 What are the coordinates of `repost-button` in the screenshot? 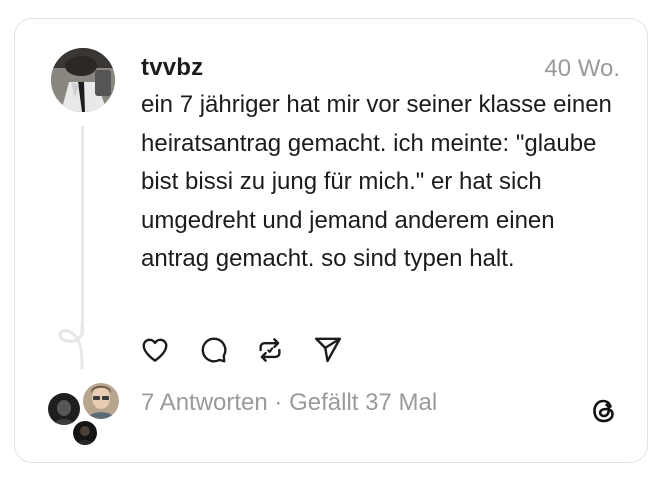 It's located at (270, 350).